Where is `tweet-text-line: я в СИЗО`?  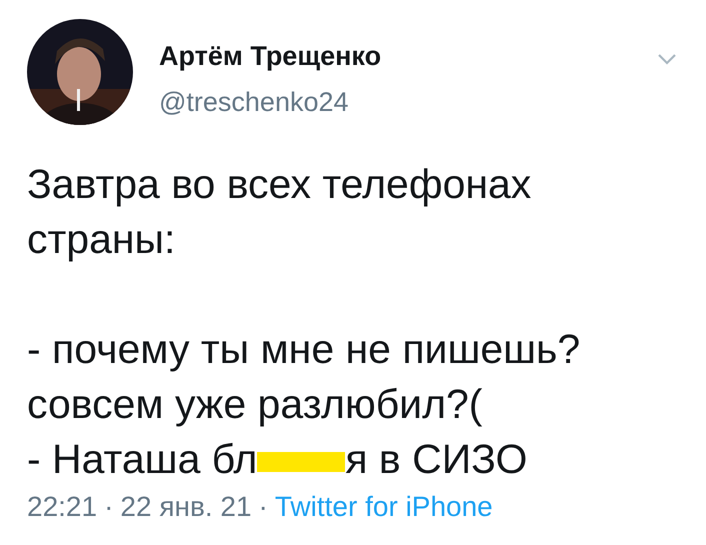
tweet-text-line: я в СИЗО is located at coordinates (436, 459).